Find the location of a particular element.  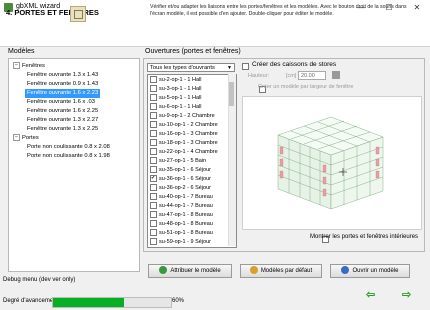

list-item: su-47-op-1 - 8 Bureau is located at coordinates (181, 215).